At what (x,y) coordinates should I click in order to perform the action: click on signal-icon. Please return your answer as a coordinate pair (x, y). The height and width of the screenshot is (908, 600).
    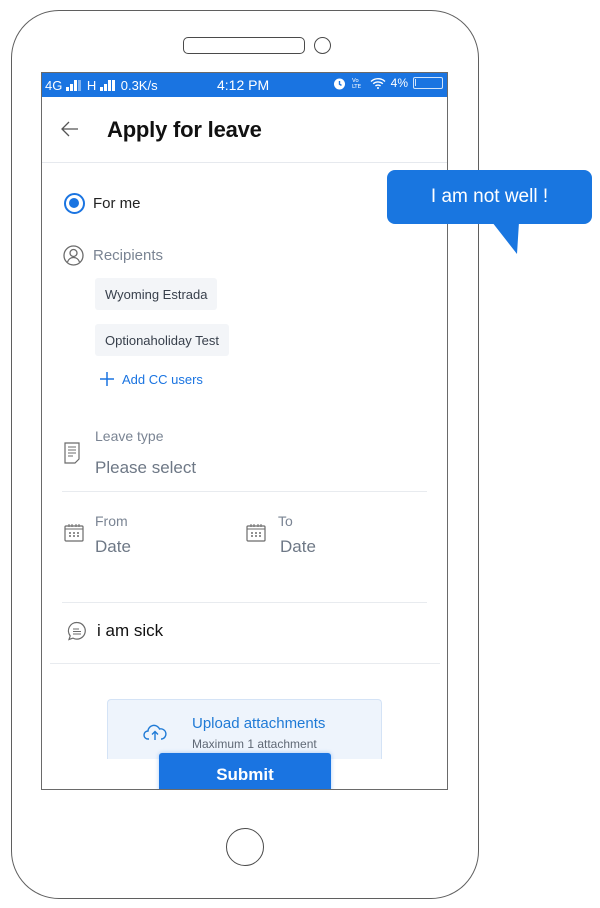
    Looking at the image, I should click on (73, 85).